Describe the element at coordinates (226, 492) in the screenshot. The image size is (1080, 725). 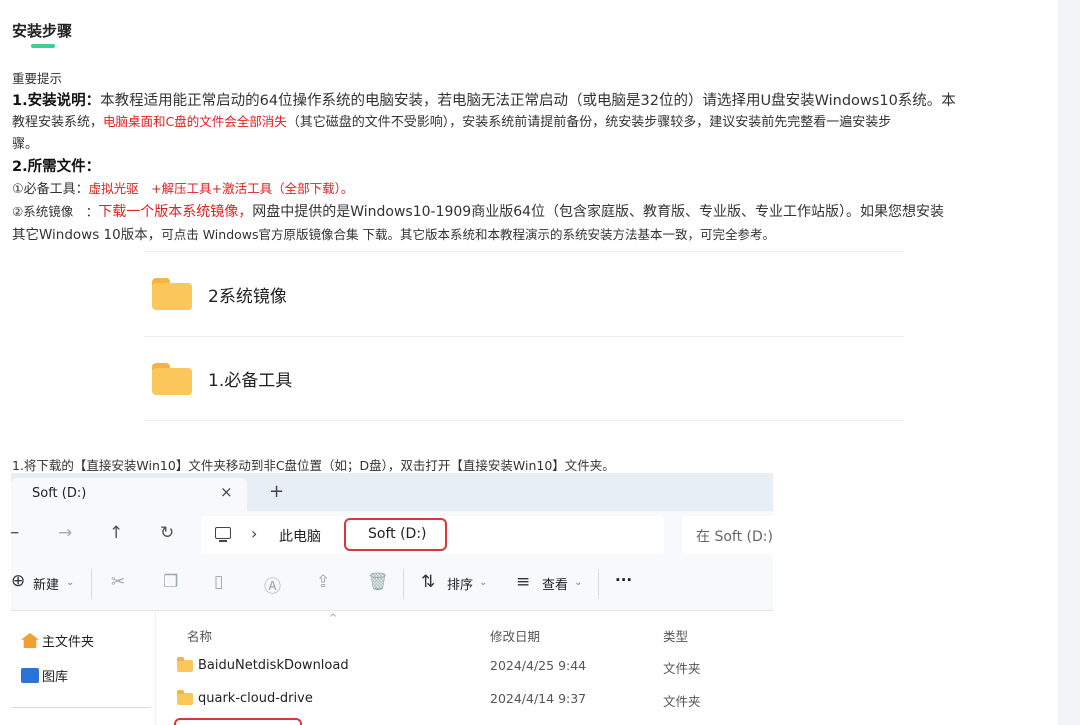
I see `close-icon: ×` at that location.